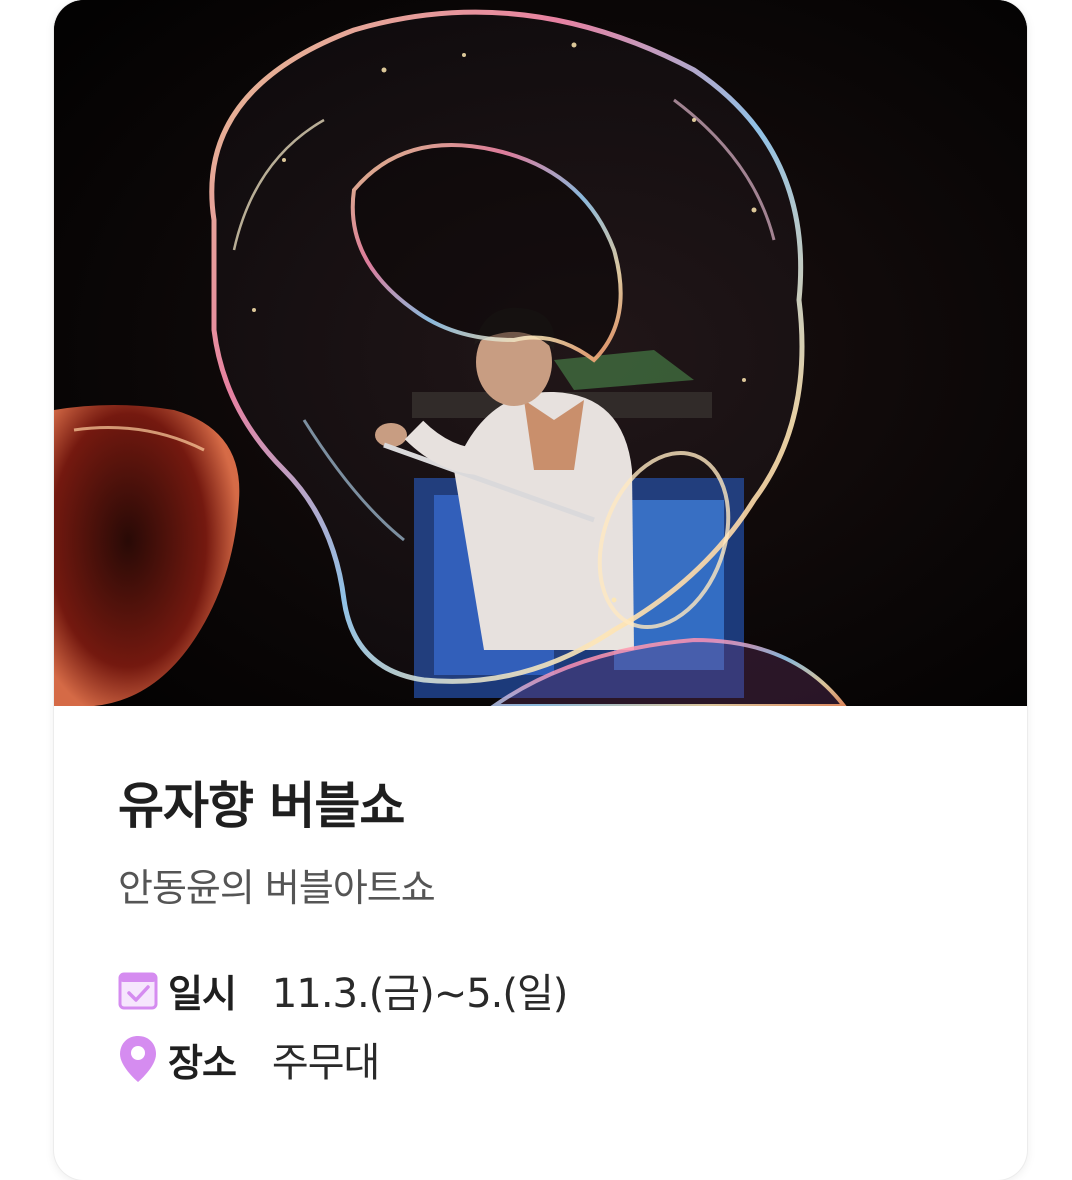  Describe the element at coordinates (138, 1059) in the screenshot. I see `location-pin-icon` at that location.